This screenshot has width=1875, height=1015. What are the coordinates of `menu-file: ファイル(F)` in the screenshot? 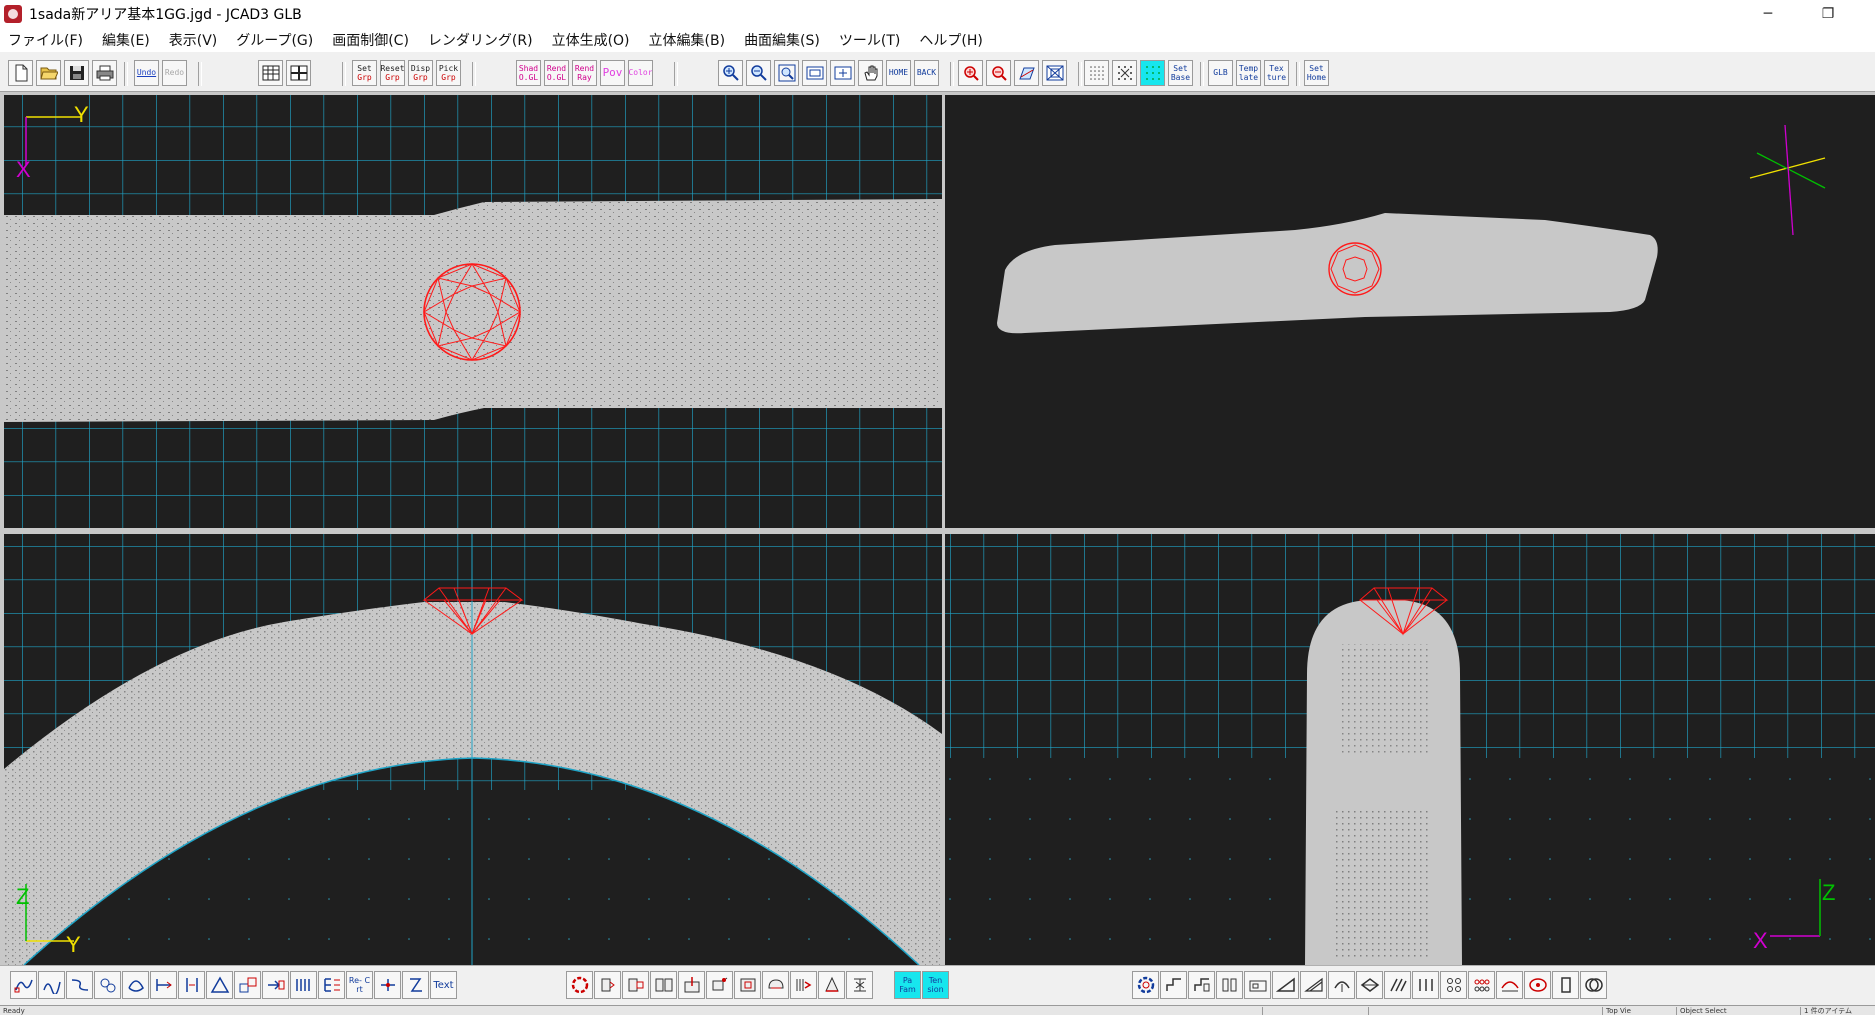 It's located at (45, 40).